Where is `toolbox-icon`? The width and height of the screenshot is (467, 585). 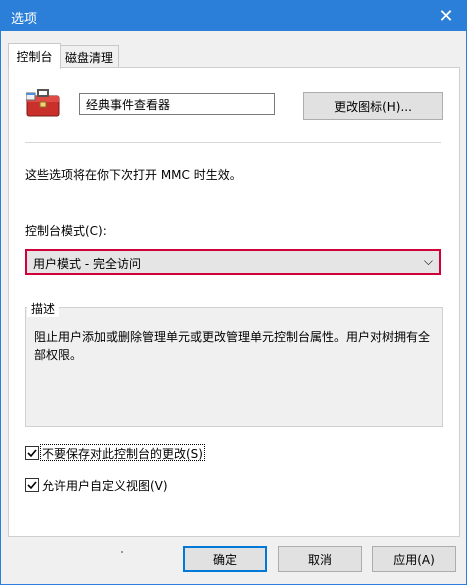
toolbox-icon is located at coordinates (43, 103).